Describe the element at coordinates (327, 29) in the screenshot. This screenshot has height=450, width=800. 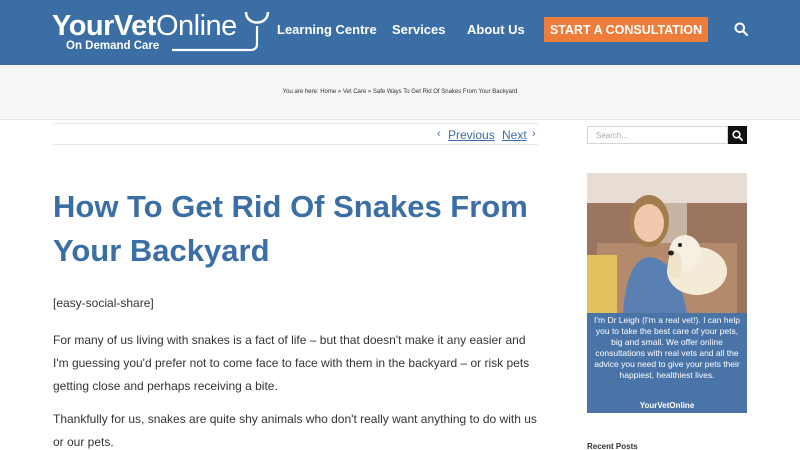
I see `nav-learning-centre: Learning Centre` at that location.